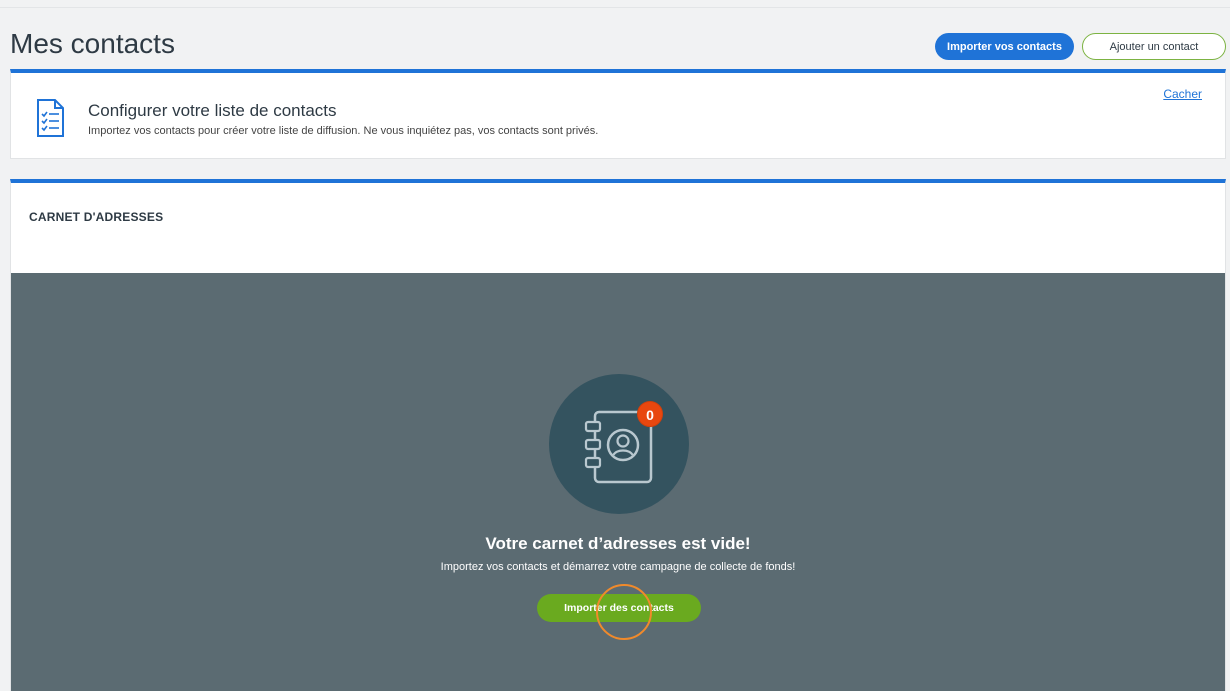 The image size is (1230, 691). I want to click on empty-state-title: Votre carnet d’adresses est vide!, so click(618, 543).